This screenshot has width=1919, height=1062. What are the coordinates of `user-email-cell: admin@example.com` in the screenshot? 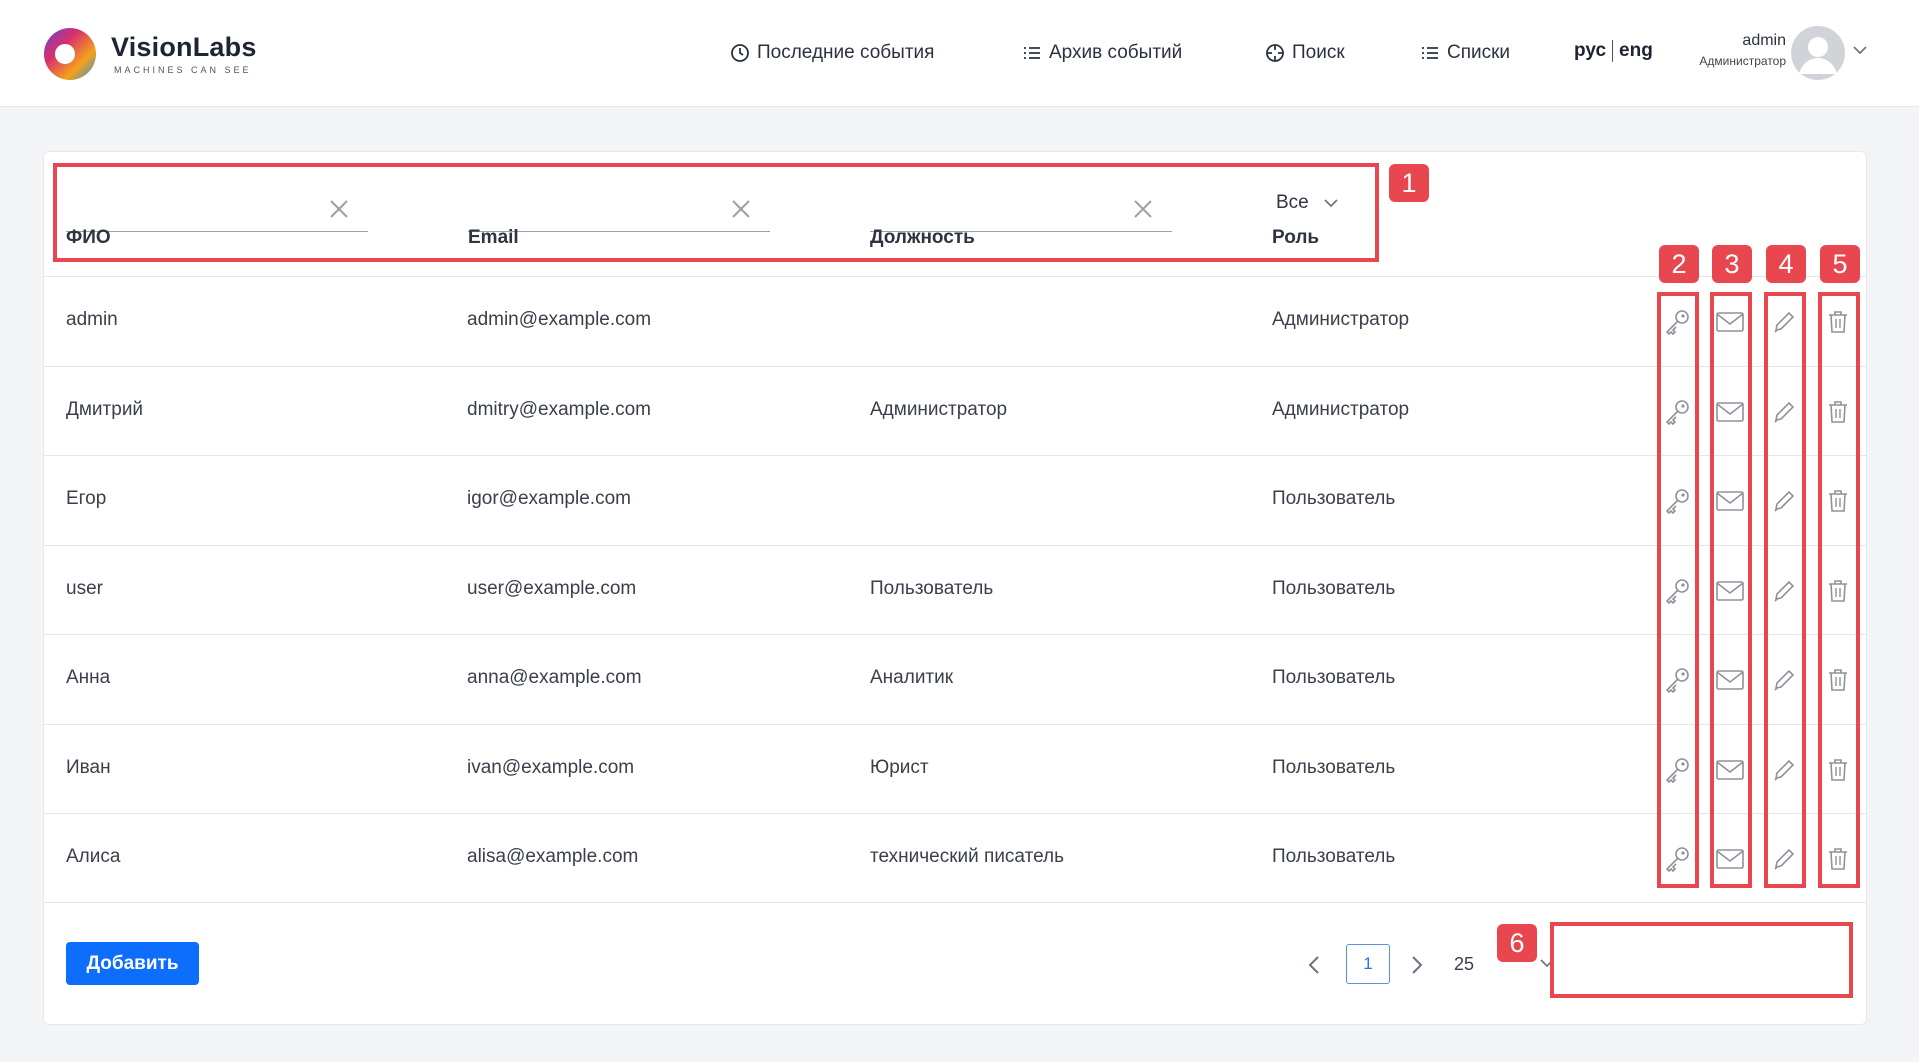 It's located at (559, 319).